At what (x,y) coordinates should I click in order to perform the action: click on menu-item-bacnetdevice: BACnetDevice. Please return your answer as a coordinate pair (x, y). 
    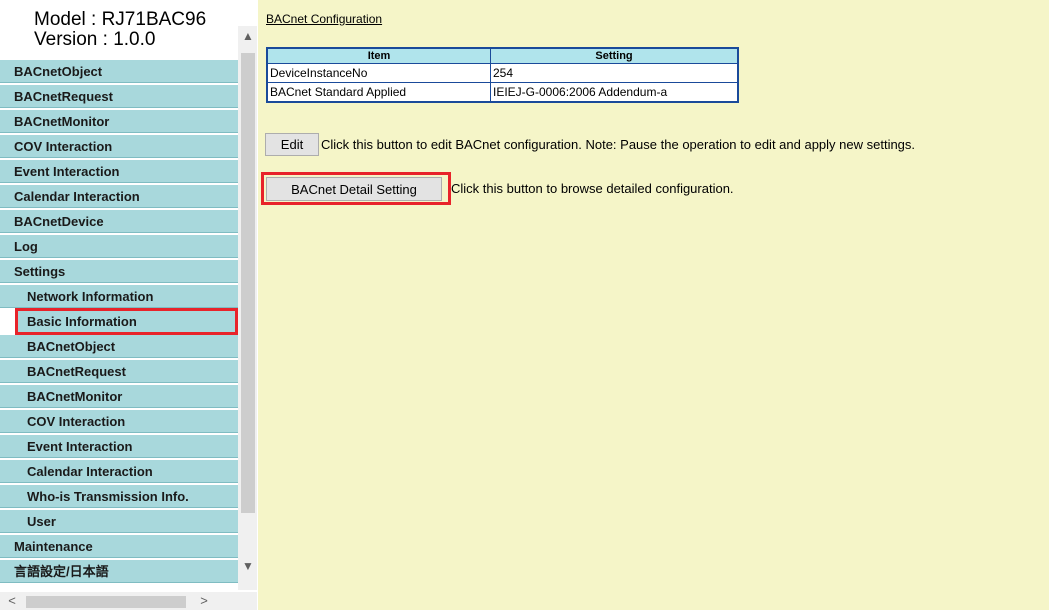
    Looking at the image, I should click on (119, 221).